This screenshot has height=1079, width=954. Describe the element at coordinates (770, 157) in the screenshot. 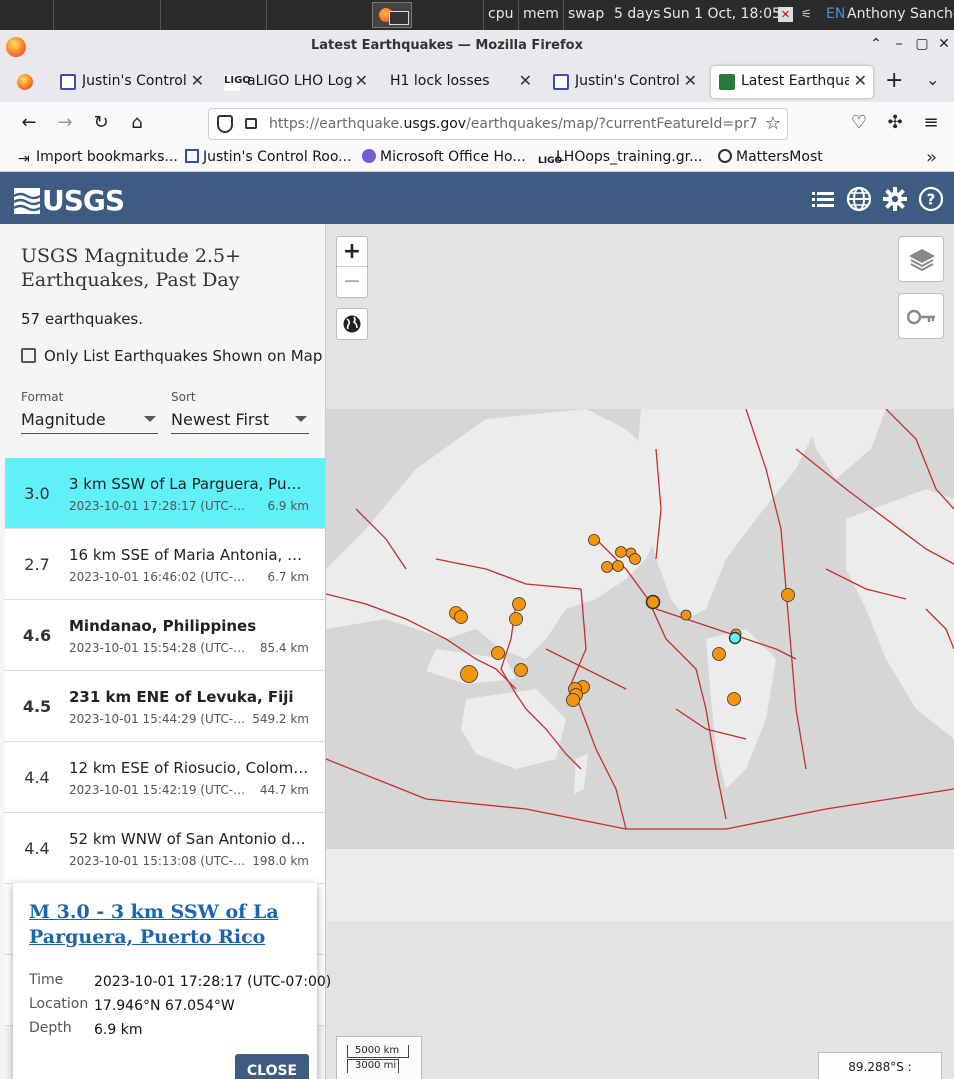

I see `bookmark-mattersmost: MattersMost` at that location.